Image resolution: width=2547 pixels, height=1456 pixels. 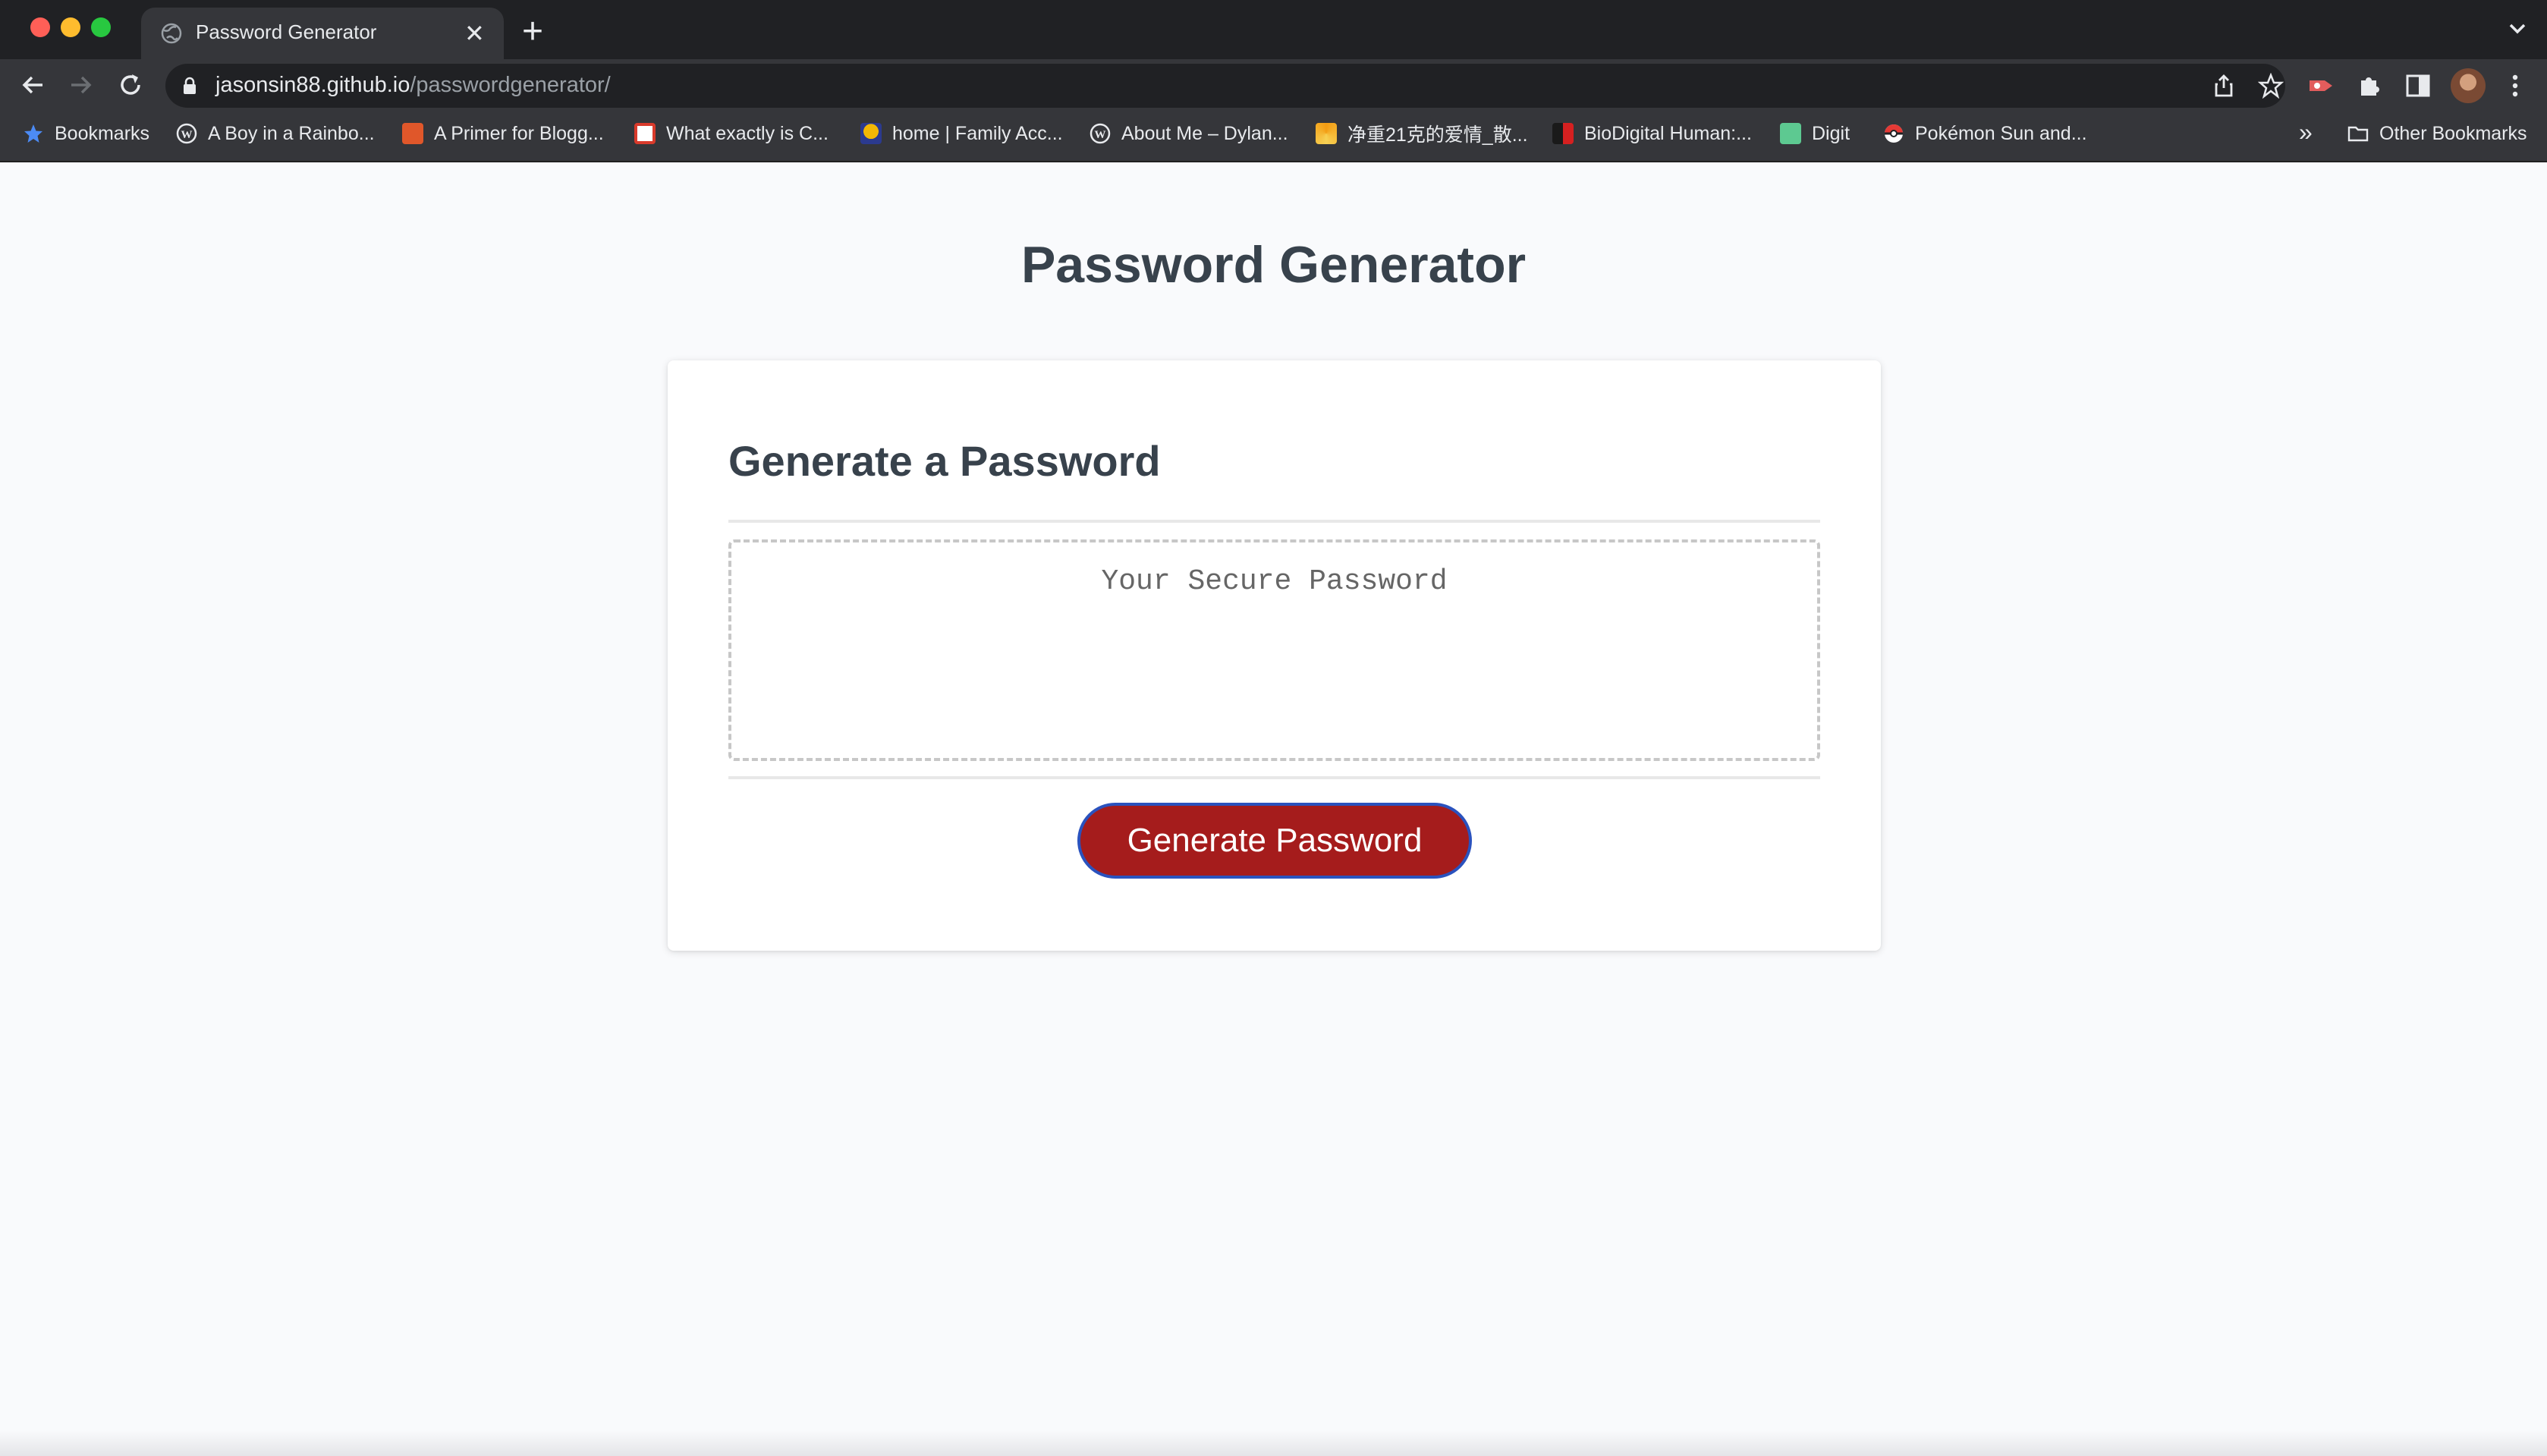 What do you see at coordinates (286, 31) in the screenshot?
I see `tab-title: Password Generator` at bounding box center [286, 31].